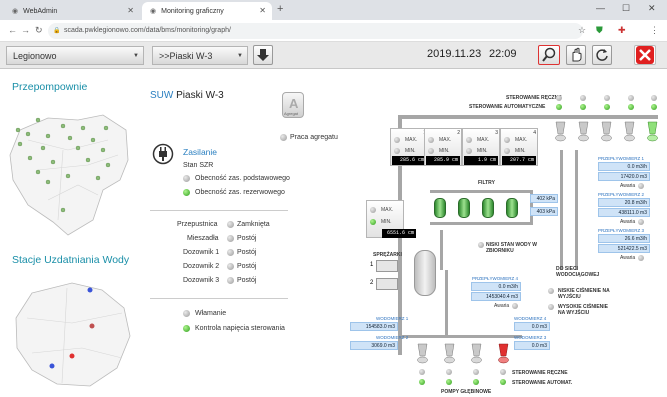  What do you see at coordinates (186, 313) in the screenshot?
I see `wlamanie-led` at bounding box center [186, 313].